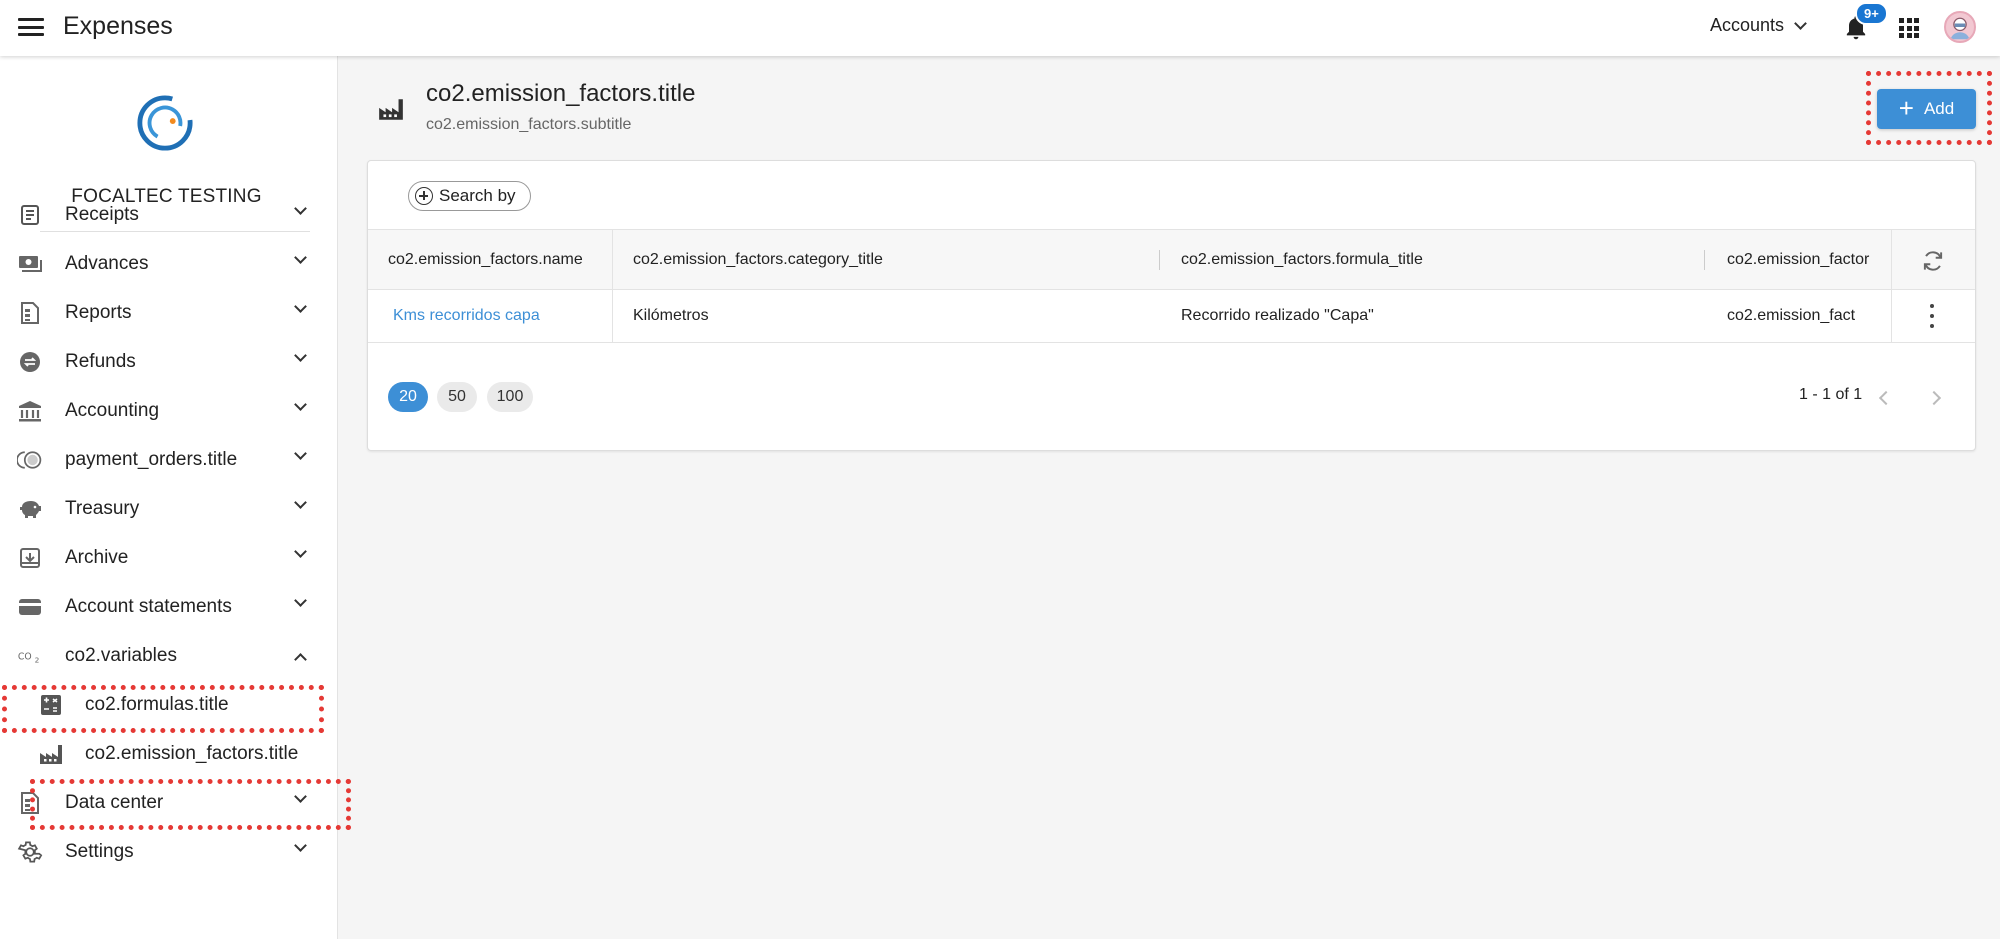  I want to click on report-icon, so click(30, 313).